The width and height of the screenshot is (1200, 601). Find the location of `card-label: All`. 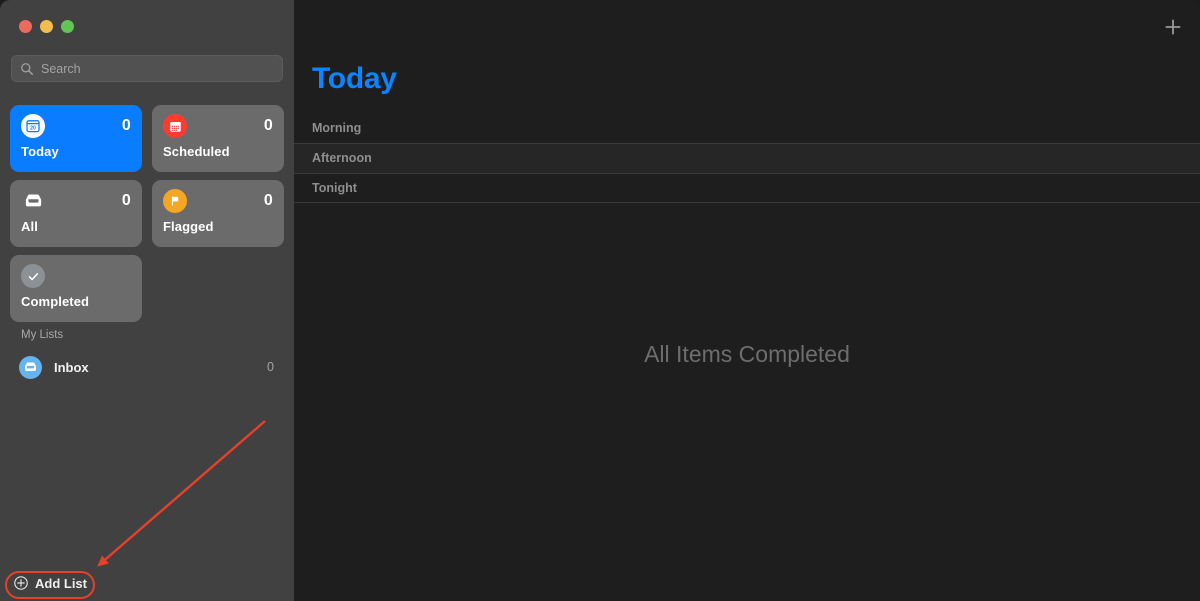

card-label: All is located at coordinates (29, 226).